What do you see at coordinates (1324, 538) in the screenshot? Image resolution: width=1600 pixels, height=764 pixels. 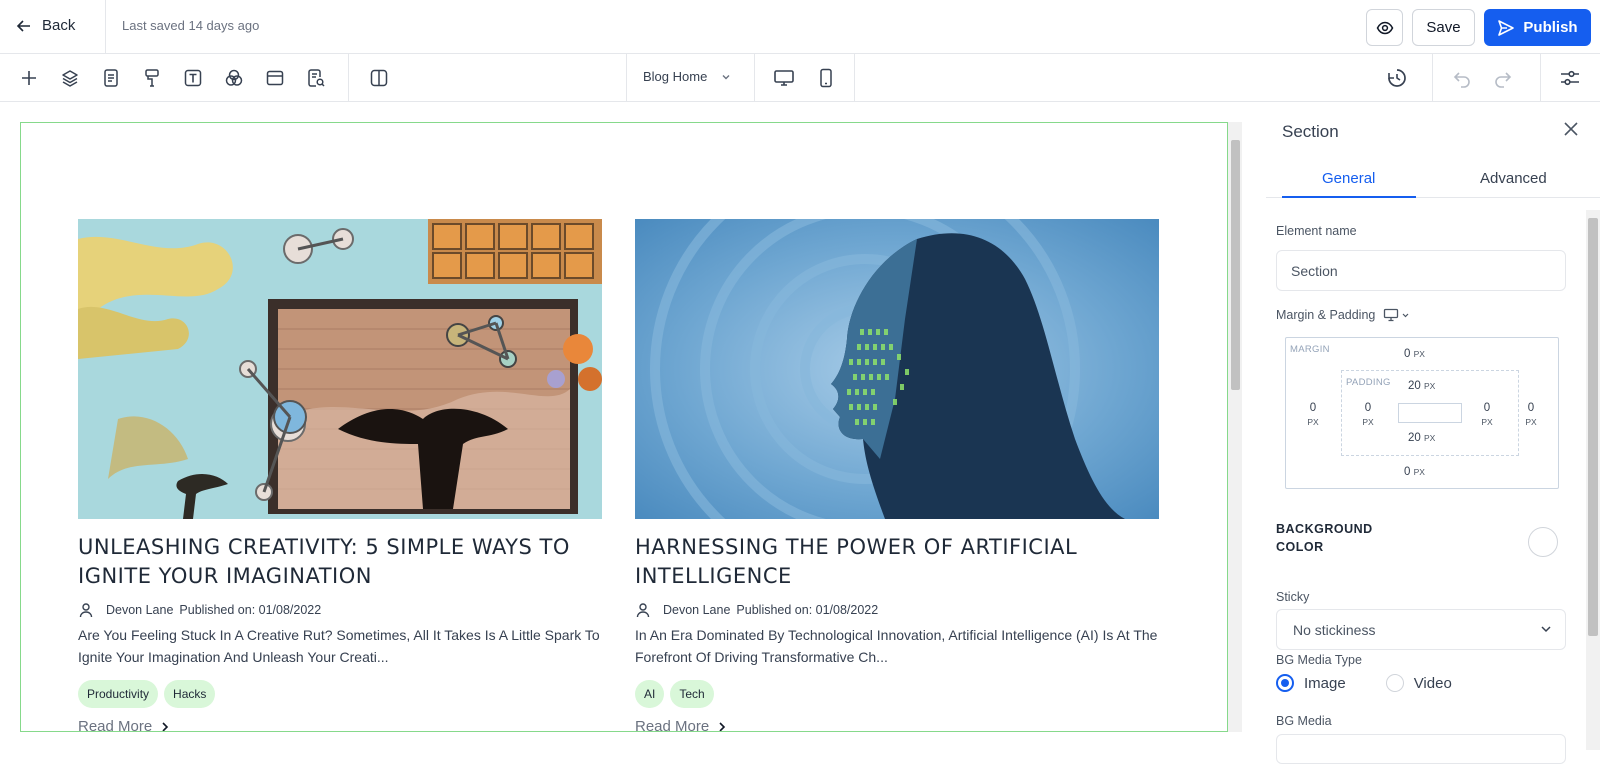 I see `background-color-label: BACKGROUND COLOR` at bounding box center [1324, 538].